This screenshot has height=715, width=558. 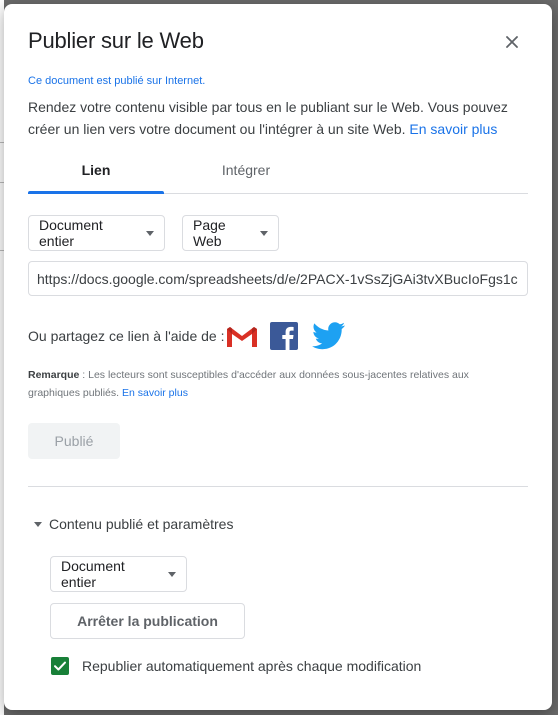 I want to click on published-scope-dropdown: Document entier, so click(x=118, y=574).